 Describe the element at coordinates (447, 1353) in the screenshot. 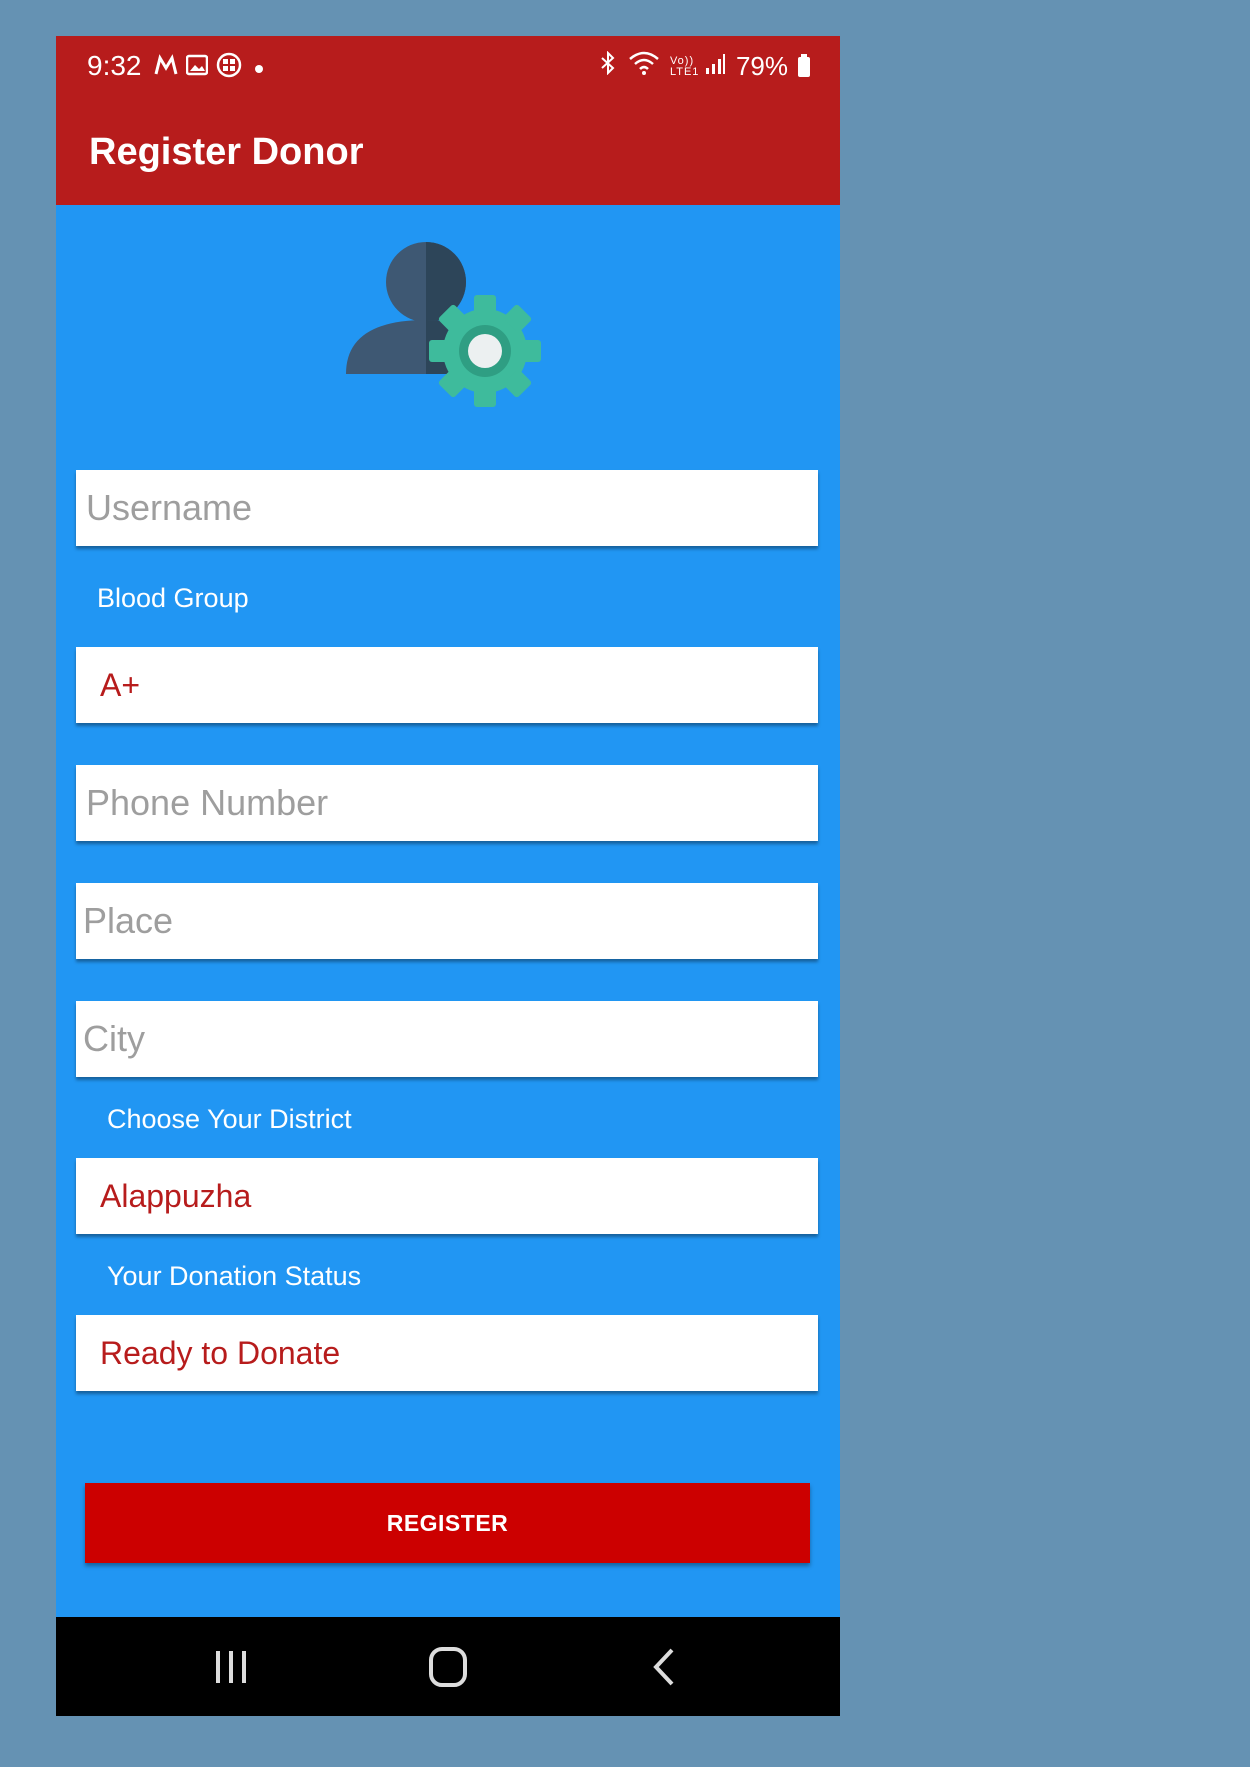

I see `donation-status-select: Ready to Donate` at that location.